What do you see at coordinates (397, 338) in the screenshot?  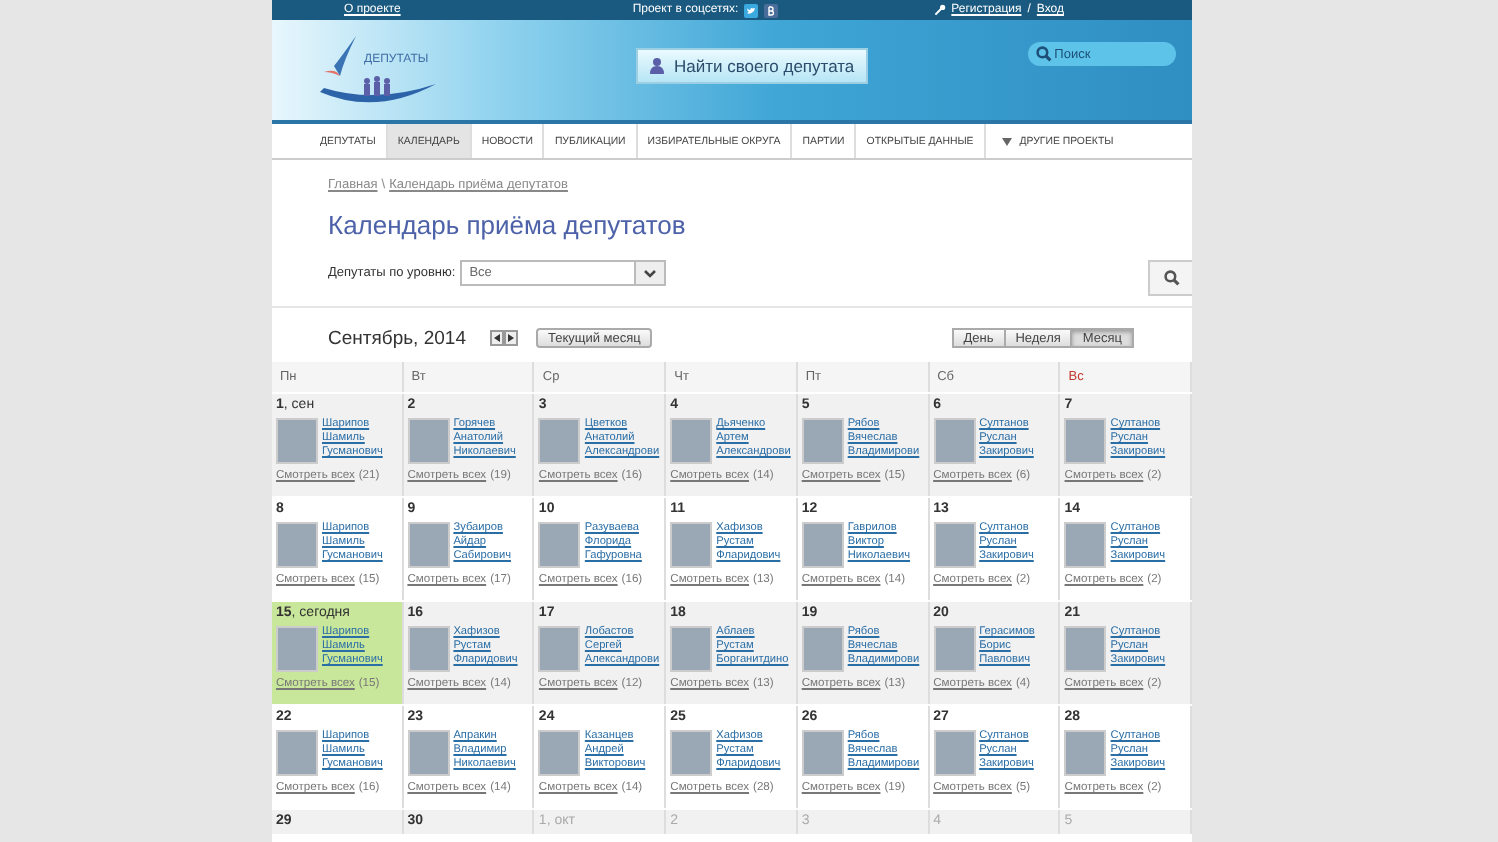 I see `month-title: Сентябрь, 2014` at bounding box center [397, 338].